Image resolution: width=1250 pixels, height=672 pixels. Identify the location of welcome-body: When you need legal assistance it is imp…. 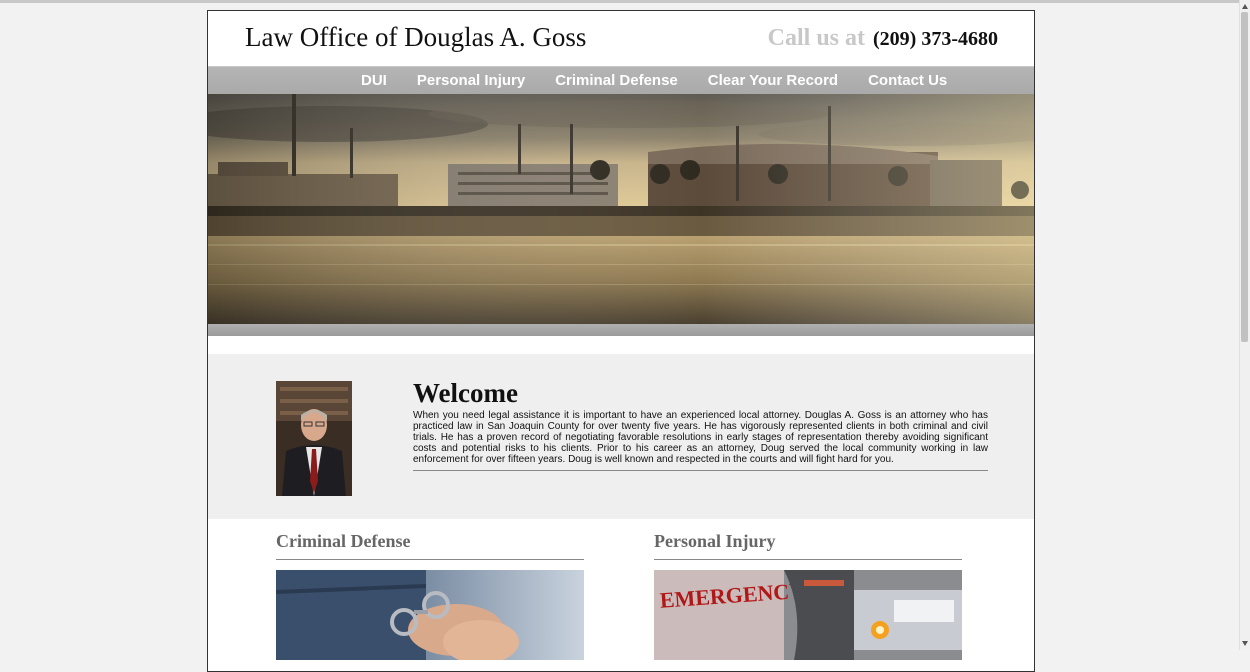
(700, 437).